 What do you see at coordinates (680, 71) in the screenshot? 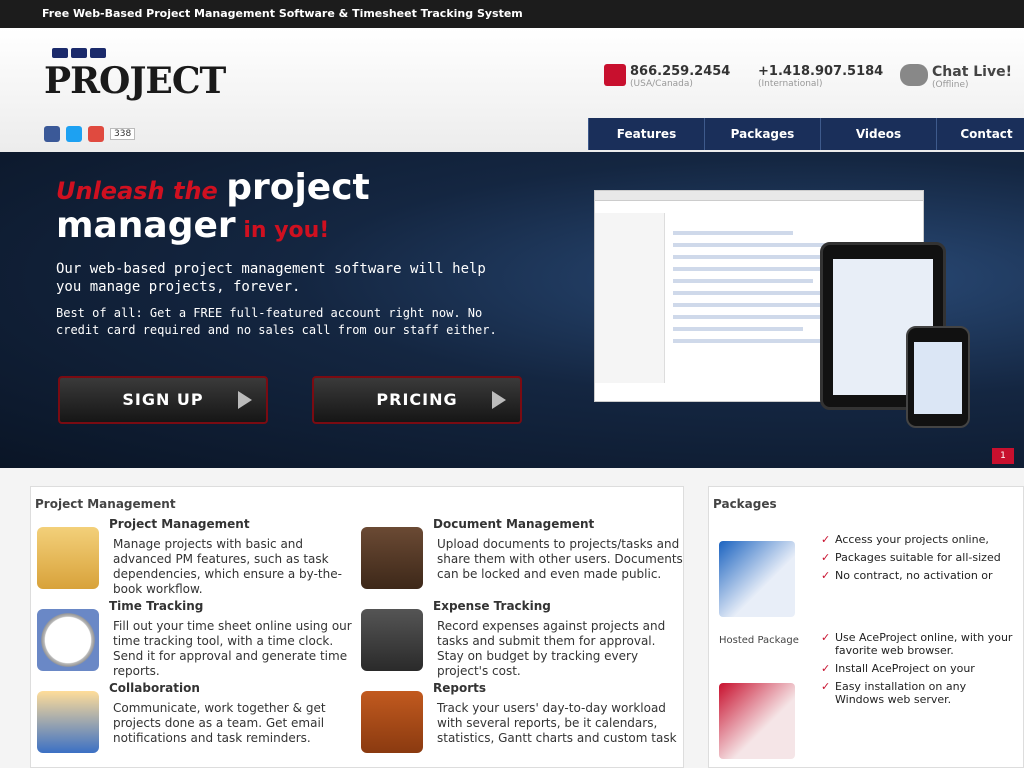
I see `phone-usa-number: 866.259.2454` at bounding box center [680, 71].